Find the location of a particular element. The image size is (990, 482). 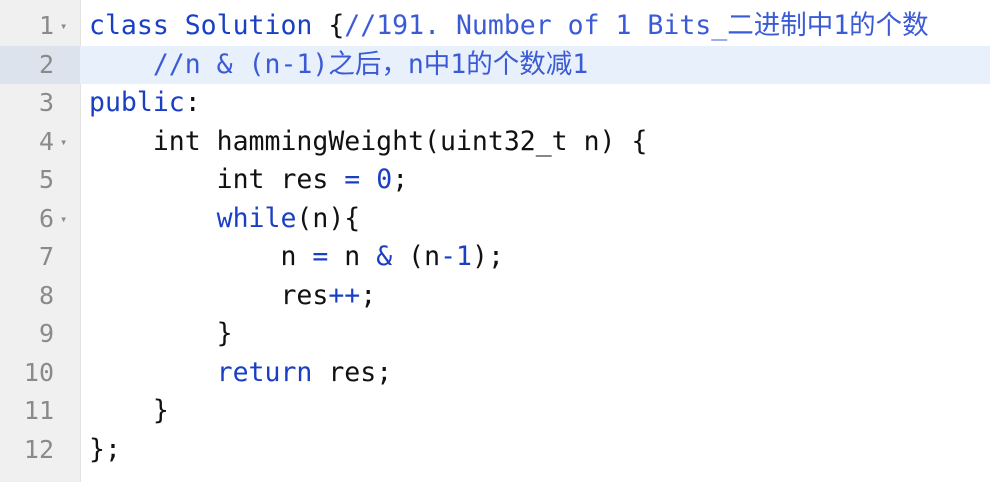

number-token: 0 is located at coordinates (384, 179).